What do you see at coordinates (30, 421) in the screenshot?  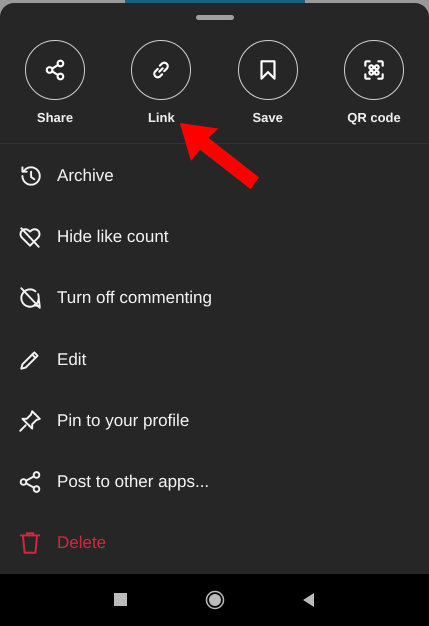 I see `pin-icon` at bounding box center [30, 421].